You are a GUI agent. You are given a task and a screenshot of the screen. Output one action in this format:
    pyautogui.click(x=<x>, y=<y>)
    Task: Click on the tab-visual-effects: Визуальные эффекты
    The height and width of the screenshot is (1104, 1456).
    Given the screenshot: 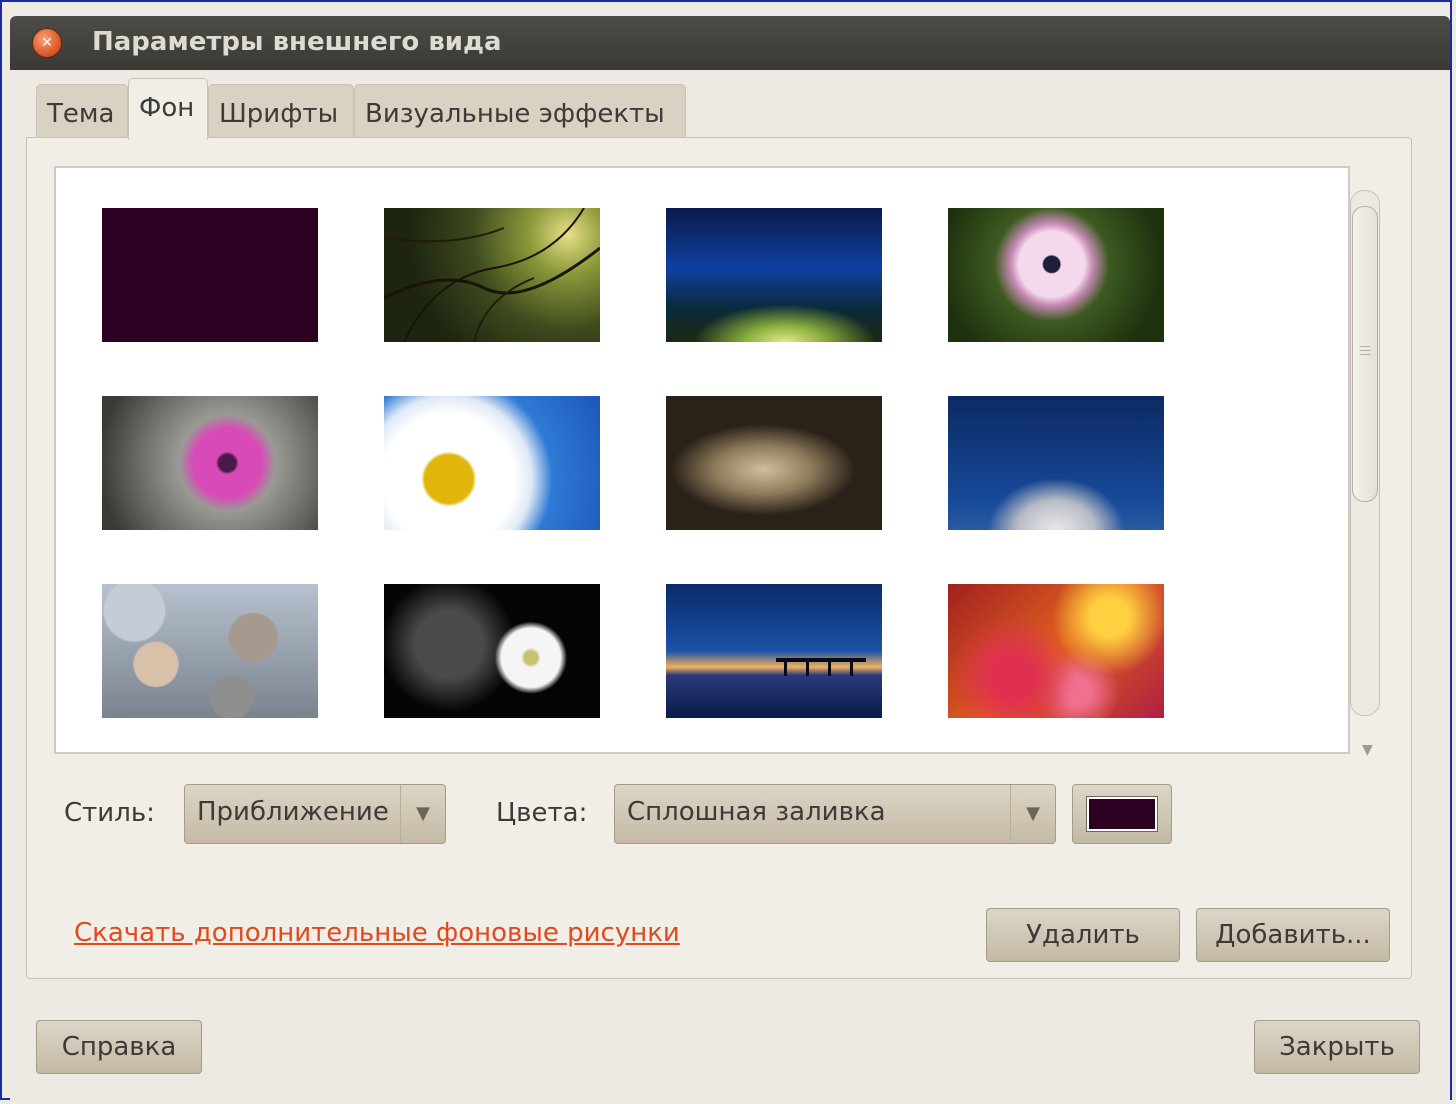 What is the action you would take?
    pyautogui.click(x=520, y=111)
    